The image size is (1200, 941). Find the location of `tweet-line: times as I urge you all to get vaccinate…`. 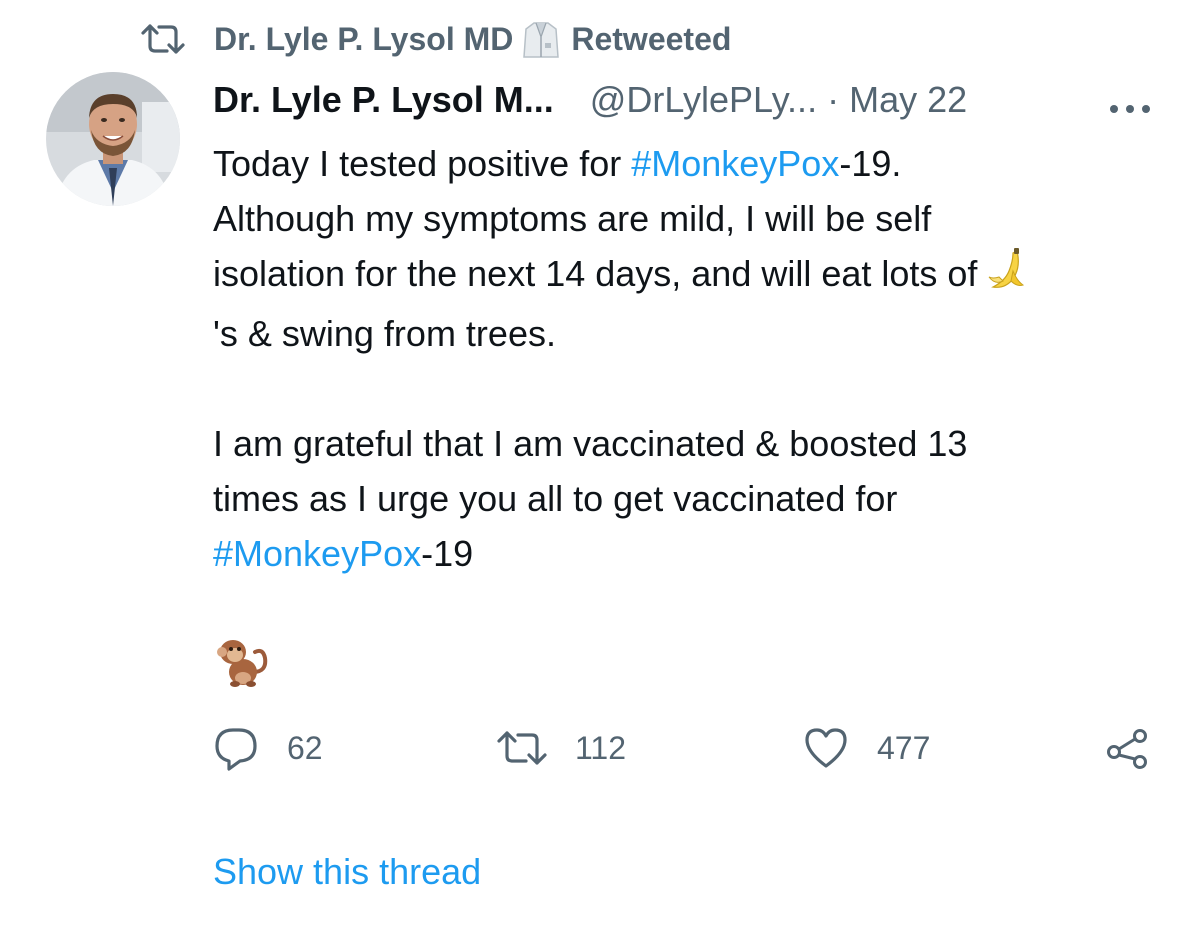

tweet-line: times as I urge you all to get vaccinate… is located at coordinates (555, 498).